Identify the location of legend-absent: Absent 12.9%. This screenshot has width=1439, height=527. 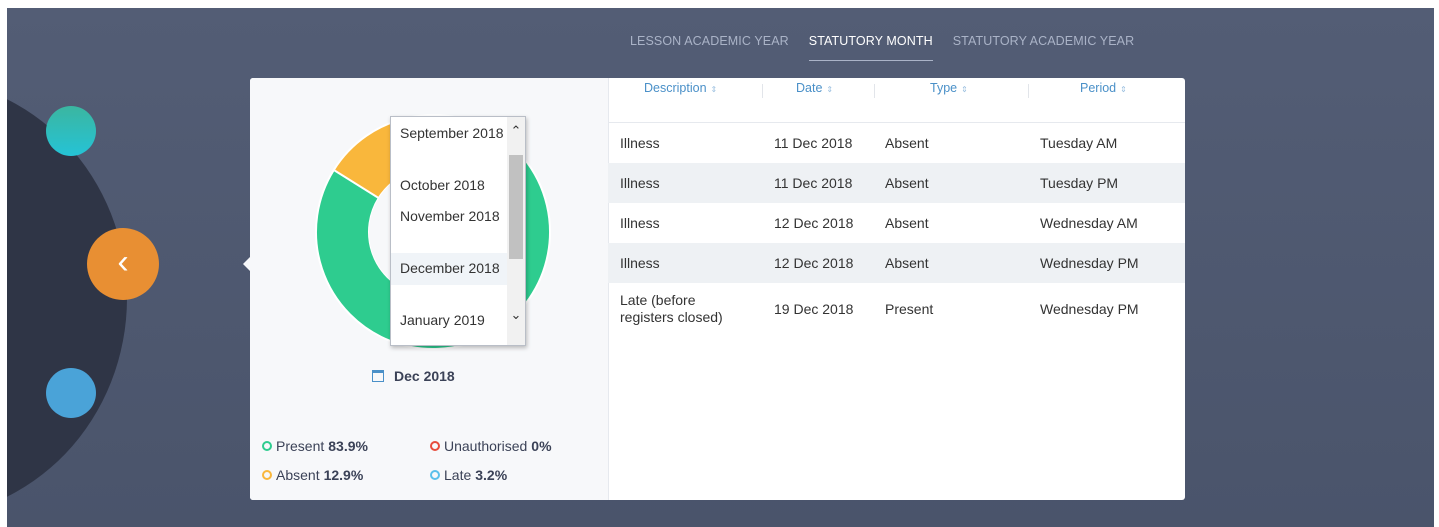
(312, 475).